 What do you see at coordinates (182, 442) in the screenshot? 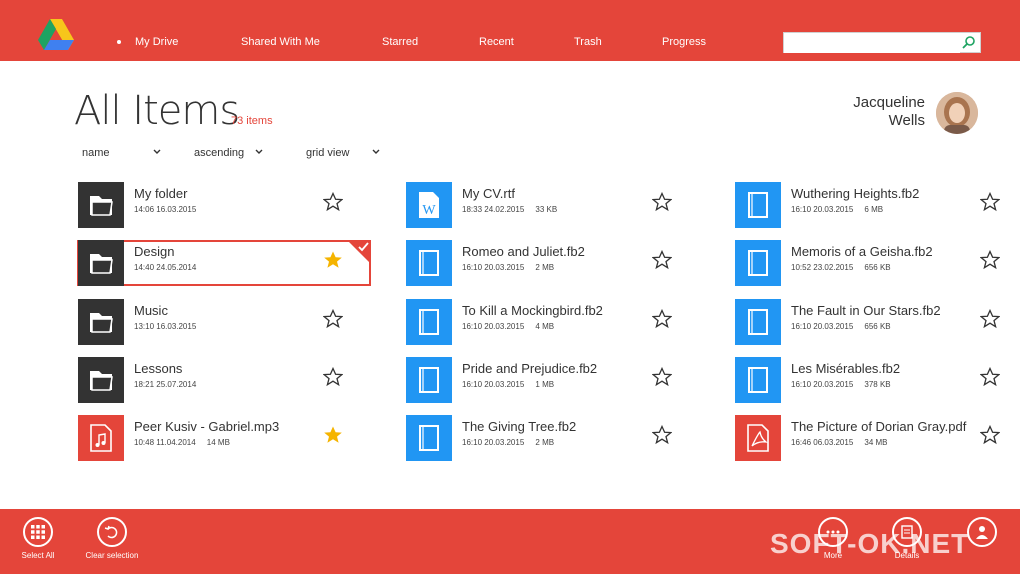
I see `file-meta: 10:48 11.04.2014 14 MB` at bounding box center [182, 442].